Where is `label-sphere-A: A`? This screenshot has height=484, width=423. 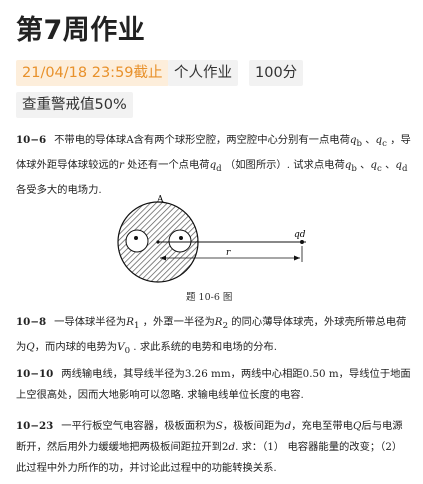 label-sphere-A: A is located at coordinates (160, 200).